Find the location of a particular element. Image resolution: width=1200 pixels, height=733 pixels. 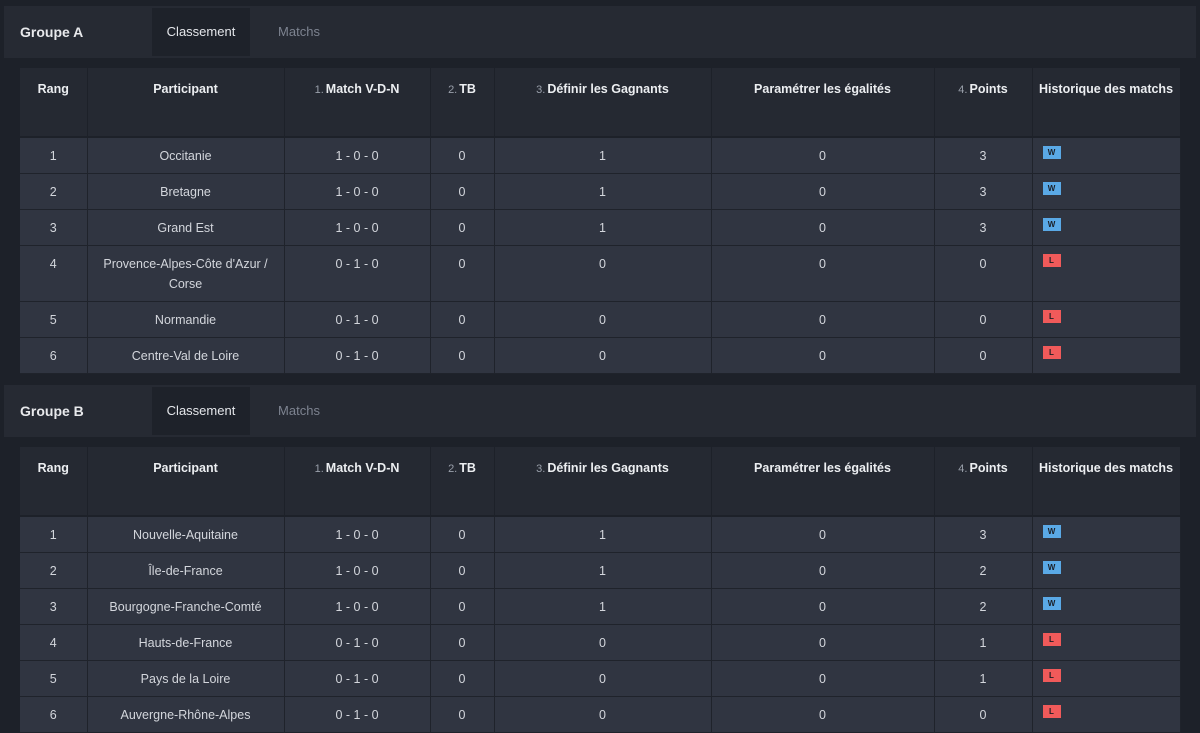

cell-winners: 1 is located at coordinates (603, 155).